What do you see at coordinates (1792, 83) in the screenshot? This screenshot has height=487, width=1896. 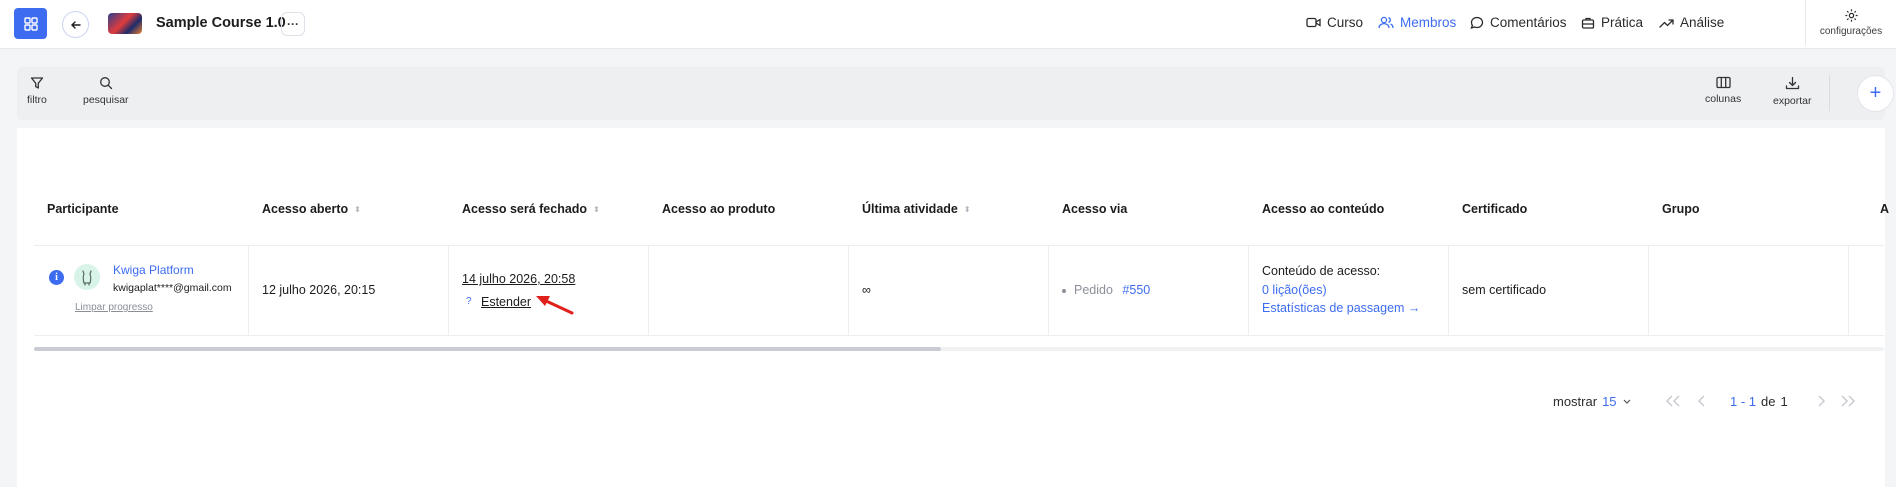 I see `download-icon` at bounding box center [1792, 83].